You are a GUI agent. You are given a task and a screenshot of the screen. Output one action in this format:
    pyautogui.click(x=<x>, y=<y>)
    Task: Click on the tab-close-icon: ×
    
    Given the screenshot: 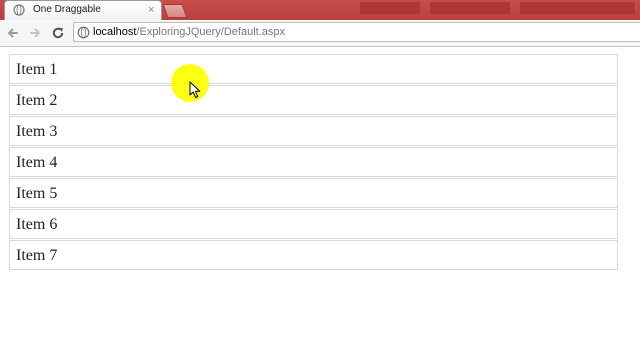 What is the action you would take?
    pyautogui.click(x=151, y=10)
    